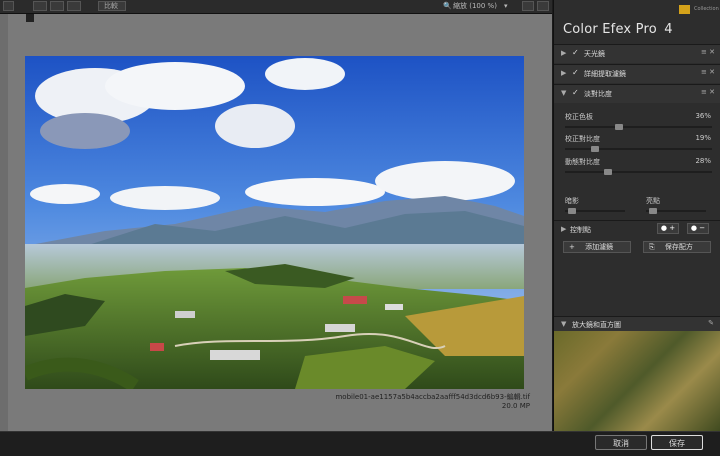 This screenshot has height=456, width=720. What do you see at coordinates (652, 247) in the screenshot?
I see `save-recipe-icon: ⎘` at bounding box center [652, 247].